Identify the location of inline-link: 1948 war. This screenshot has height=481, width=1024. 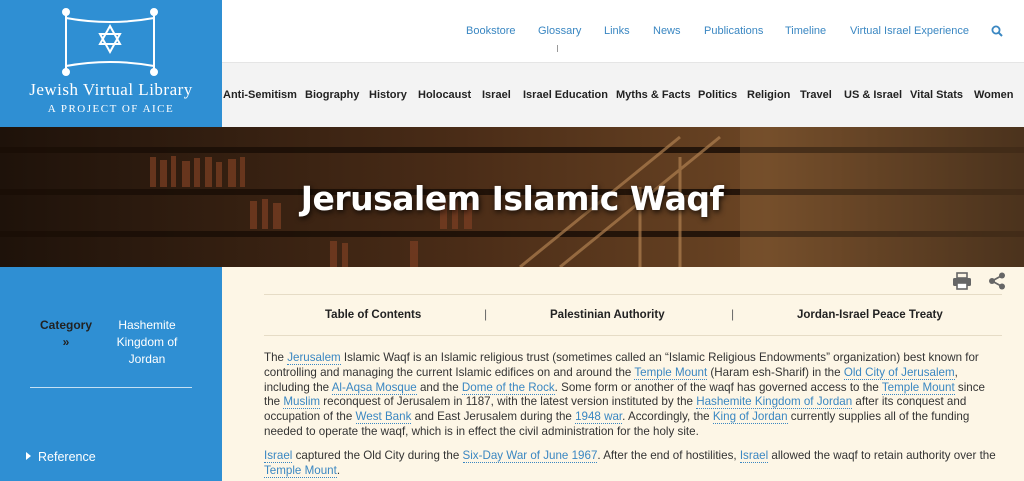
(599, 417).